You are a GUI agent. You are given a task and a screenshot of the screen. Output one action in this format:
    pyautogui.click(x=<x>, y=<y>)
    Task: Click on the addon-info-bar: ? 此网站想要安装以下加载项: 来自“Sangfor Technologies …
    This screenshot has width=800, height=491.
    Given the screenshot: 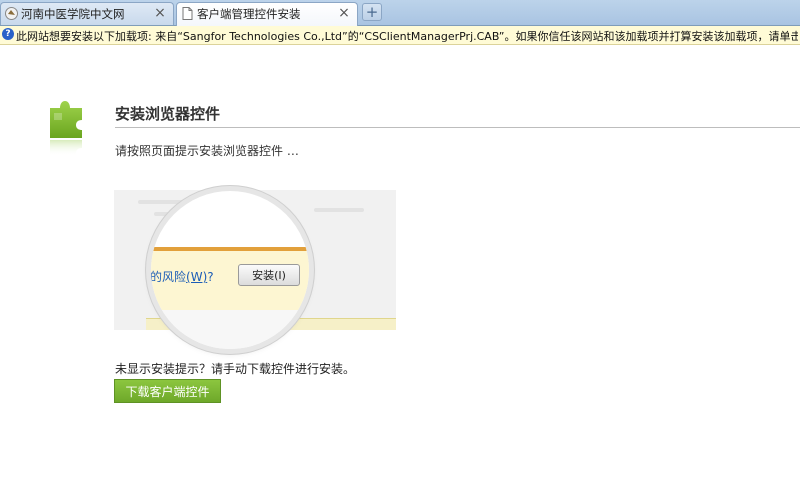 What is the action you would take?
    pyautogui.click(x=400, y=35)
    